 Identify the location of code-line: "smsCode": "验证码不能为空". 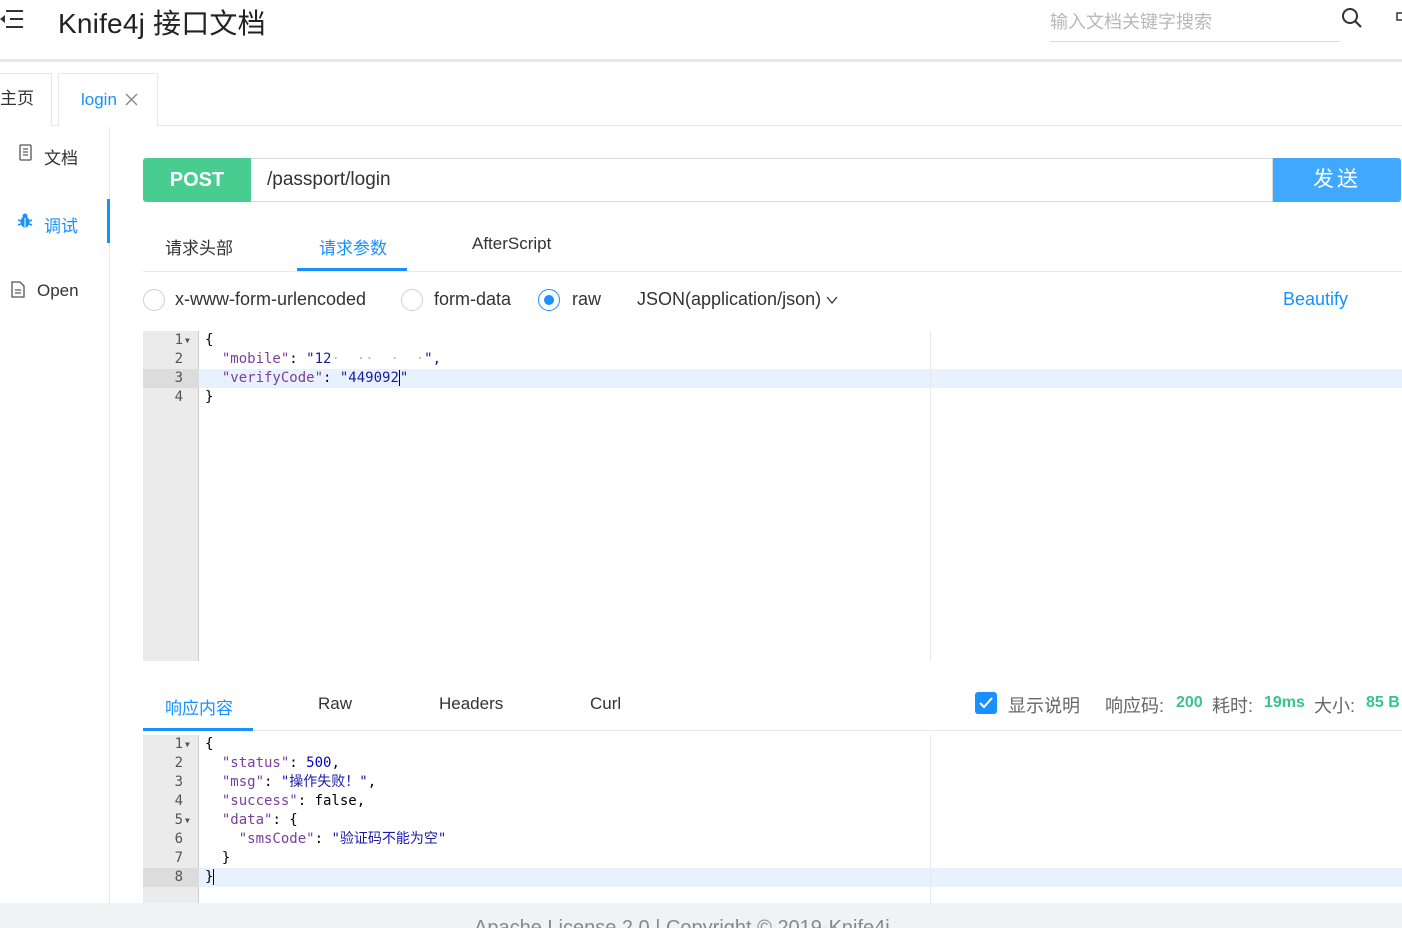
(342, 839).